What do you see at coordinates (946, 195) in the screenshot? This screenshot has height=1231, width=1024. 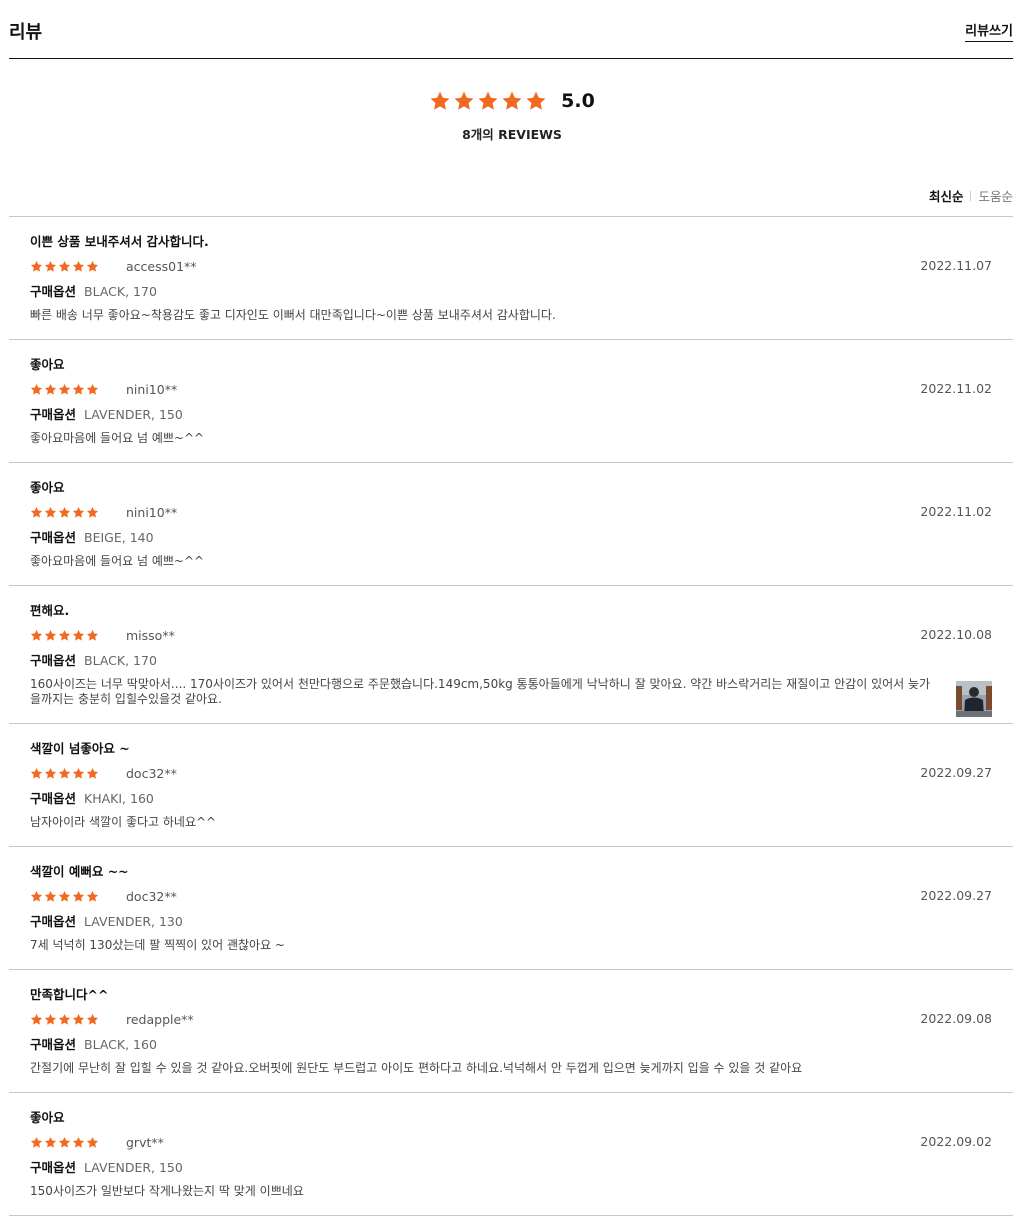 I see `sort-latest: 최신순` at bounding box center [946, 195].